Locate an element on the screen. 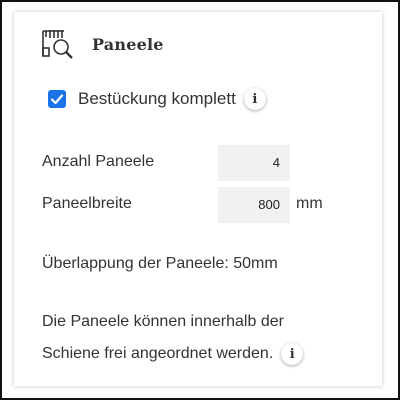 This screenshot has width=400, height=400. width-label: Paneelbreite is located at coordinates (87, 203).